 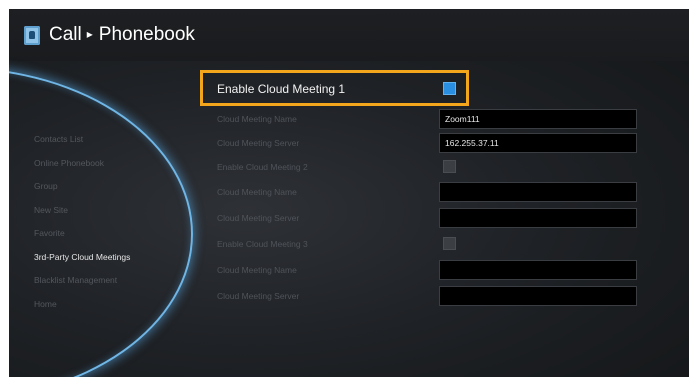 I want to click on cloud-meeting-name-3-label: Cloud Meeting Name, so click(x=257, y=270).